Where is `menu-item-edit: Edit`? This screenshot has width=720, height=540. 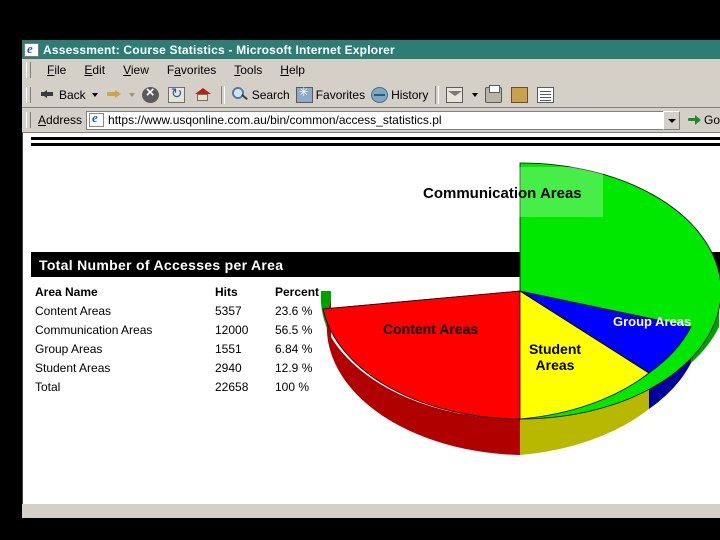
menu-item-edit: Edit is located at coordinates (94, 70).